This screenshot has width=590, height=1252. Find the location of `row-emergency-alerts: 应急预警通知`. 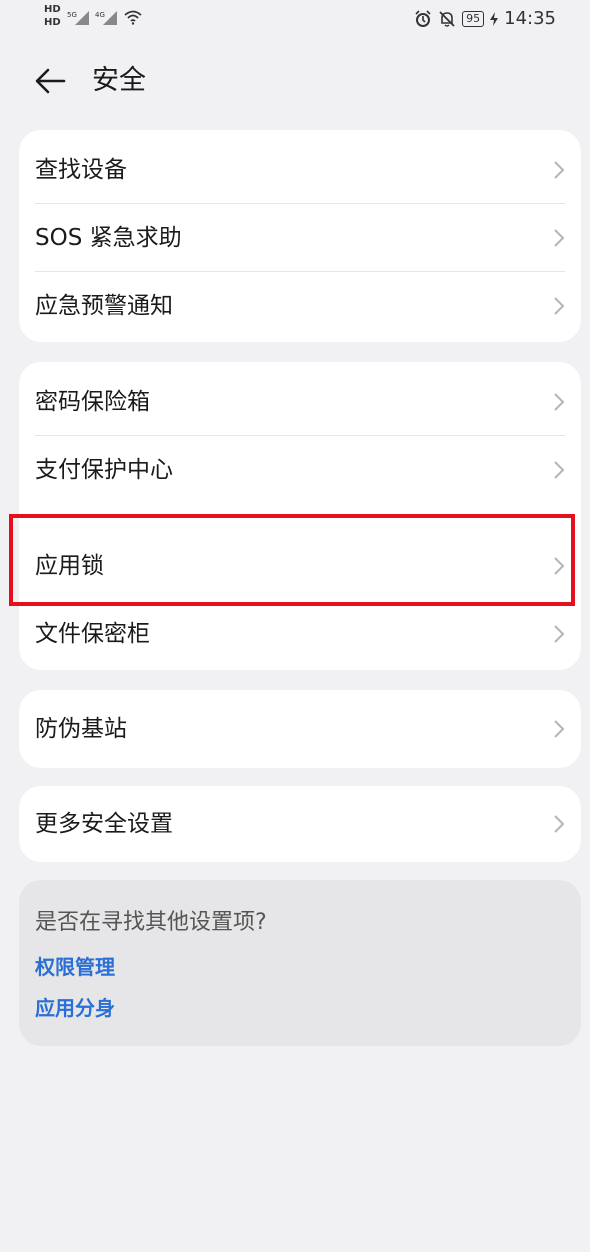

row-emergency-alerts: 应急预警通知 is located at coordinates (300, 306).